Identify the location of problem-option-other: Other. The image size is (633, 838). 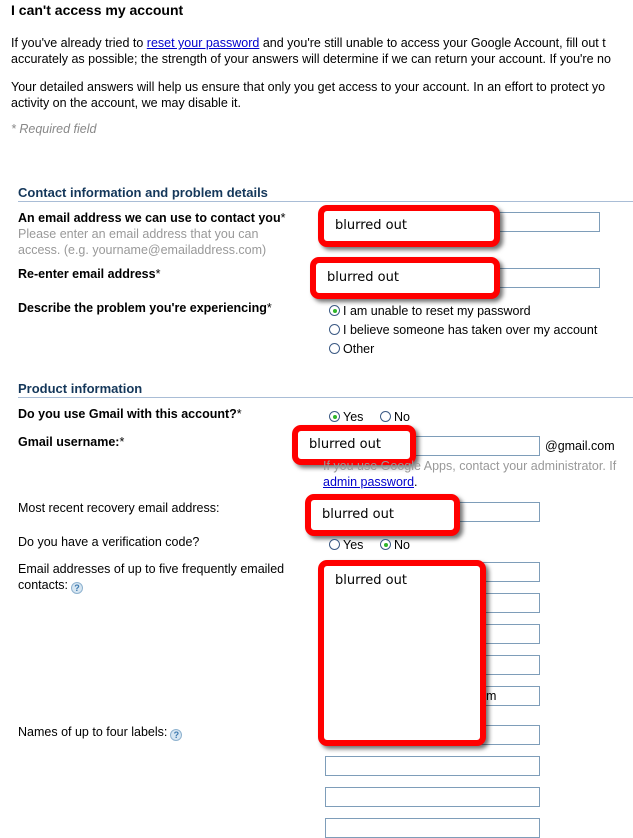
(351, 349).